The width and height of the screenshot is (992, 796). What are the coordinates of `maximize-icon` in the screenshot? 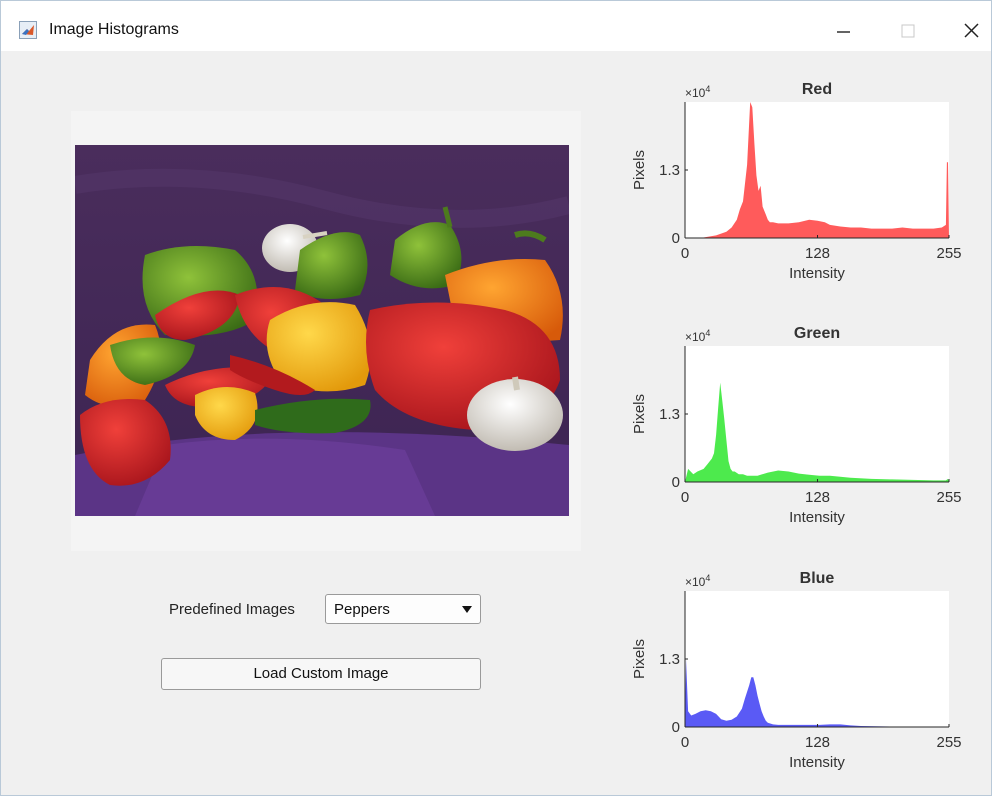 It's located at (908, 31).